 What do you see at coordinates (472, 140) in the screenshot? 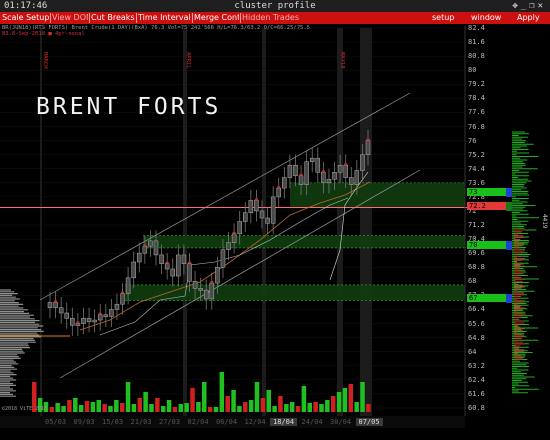
I see `price-tick-label: 76` at bounding box center [472, 140].